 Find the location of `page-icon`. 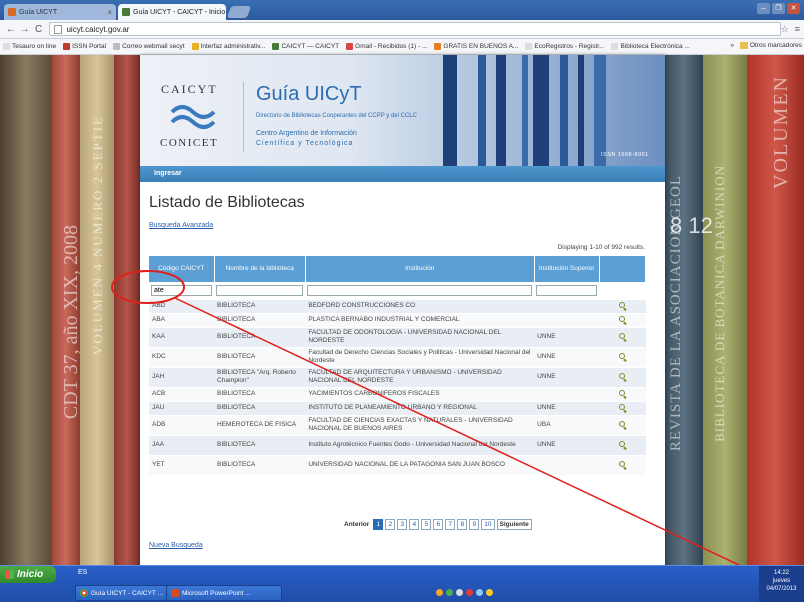

page-icon is located at coordinates (529, 46).